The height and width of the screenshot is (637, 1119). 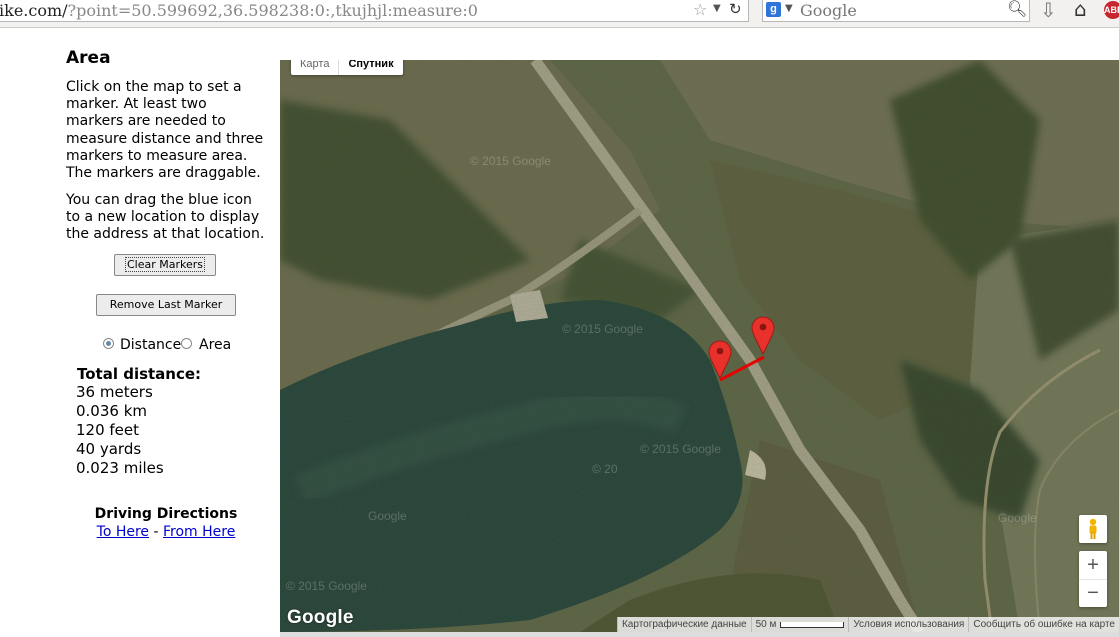 What do you see at coordinates (680, 449) in the screenshot?
I see `watermark-3: © 2015 Google` at bounding box center [680, 449].